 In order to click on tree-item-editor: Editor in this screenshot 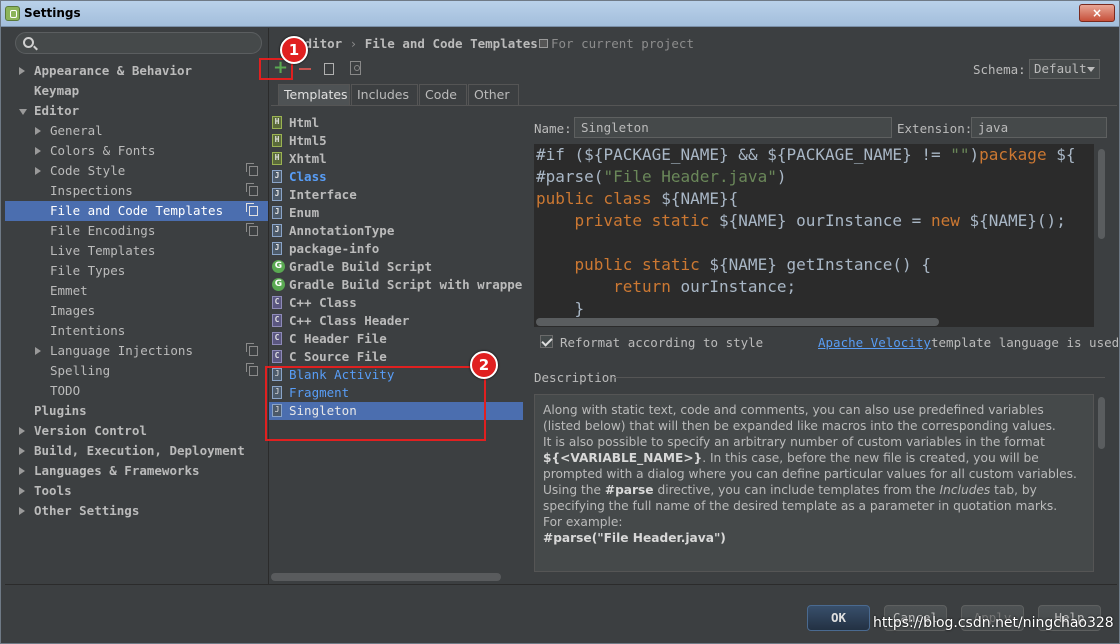, I will do `click(136, 111)`.